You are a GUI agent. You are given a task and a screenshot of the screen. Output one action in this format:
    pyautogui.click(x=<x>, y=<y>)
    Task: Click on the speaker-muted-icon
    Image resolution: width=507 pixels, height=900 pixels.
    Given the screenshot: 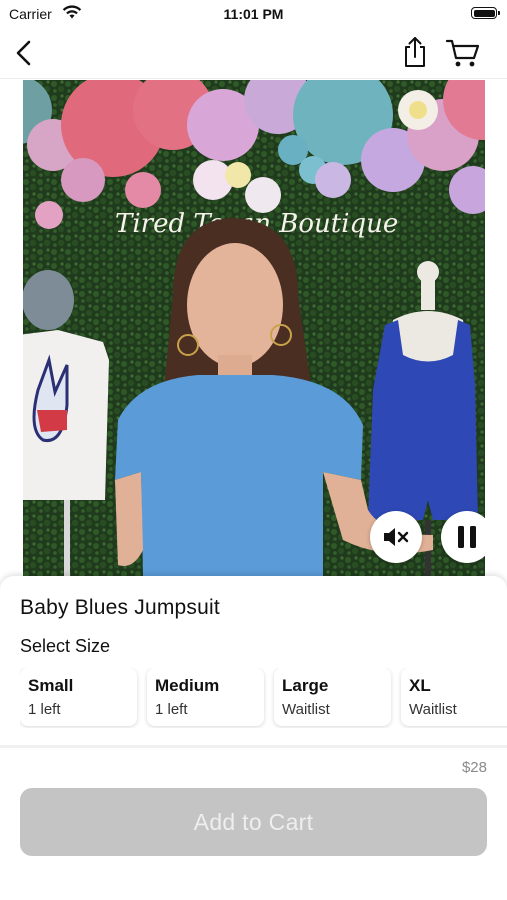 What is the action you would take?
    pyautogui.click(x=396, y=537)
    